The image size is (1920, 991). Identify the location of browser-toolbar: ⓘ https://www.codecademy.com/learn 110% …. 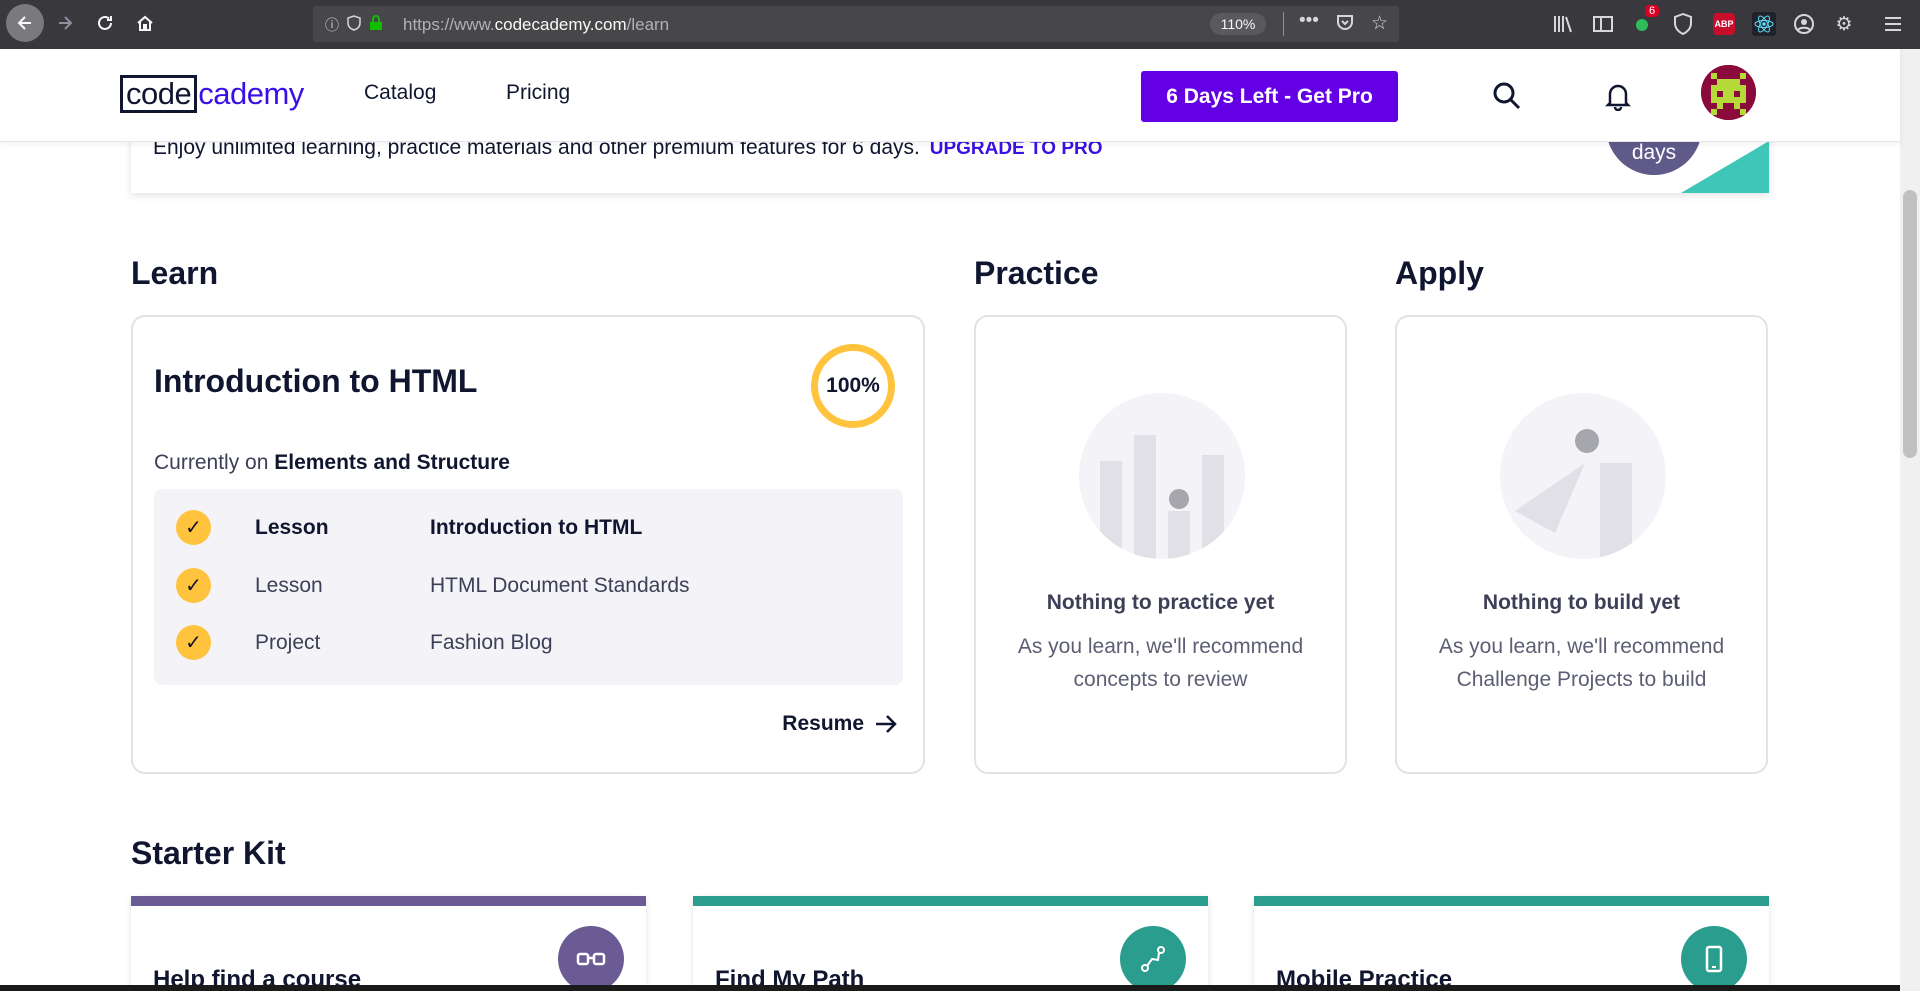
(960, 24).